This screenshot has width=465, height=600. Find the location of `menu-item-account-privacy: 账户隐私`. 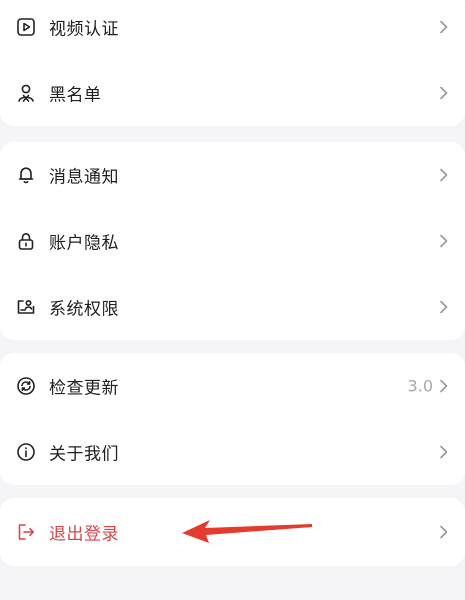

menu-item-account-privacy: 账户隐私 is located at coordinates (232, 241).